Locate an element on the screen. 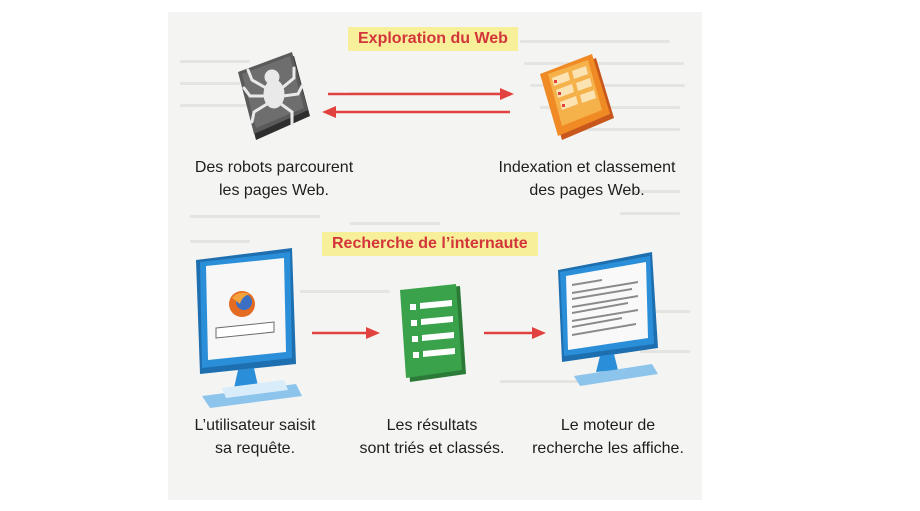 The width and height of the screenshot is (920, 511). robots-caption: Des robots parcourent les pages Web. is located at coordinates (274, 179).